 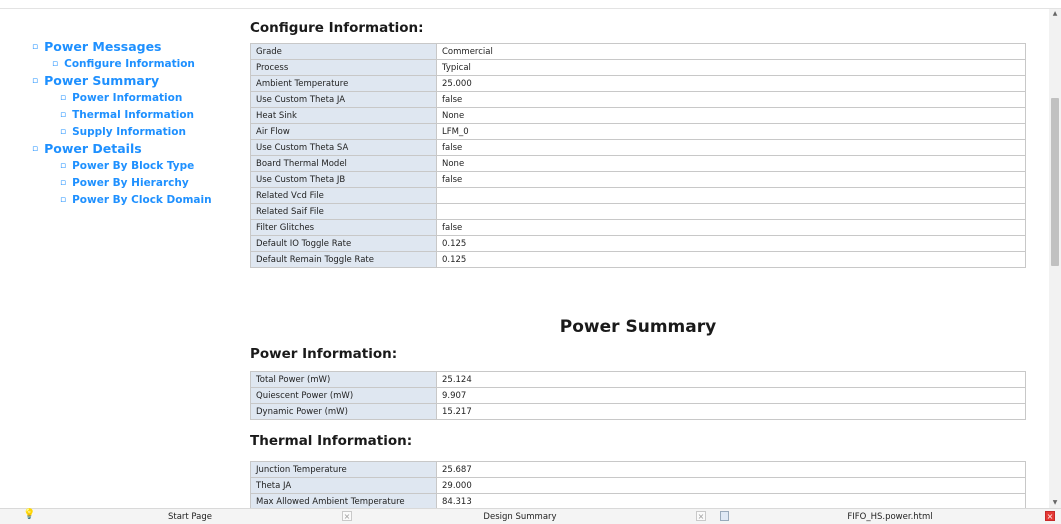 What do you see at coordinates (133, 114) in the screenshot?
I see `nav-label: Thermal Information` at bounding box center [133, 114].